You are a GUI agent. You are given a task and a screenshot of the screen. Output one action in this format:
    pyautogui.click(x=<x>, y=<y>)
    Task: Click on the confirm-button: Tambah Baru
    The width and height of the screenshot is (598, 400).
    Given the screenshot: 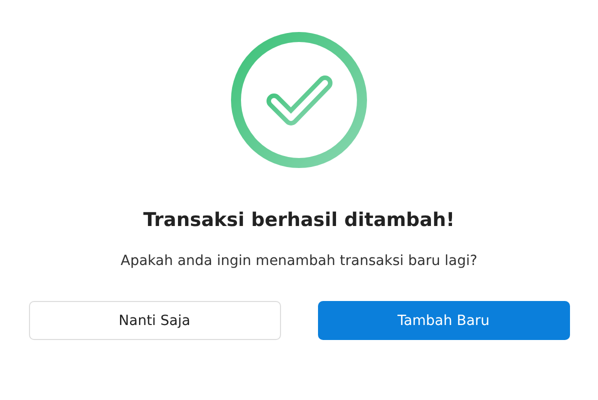 What is the action you would take?
    pyautogui.click(x=444, y=320)
    